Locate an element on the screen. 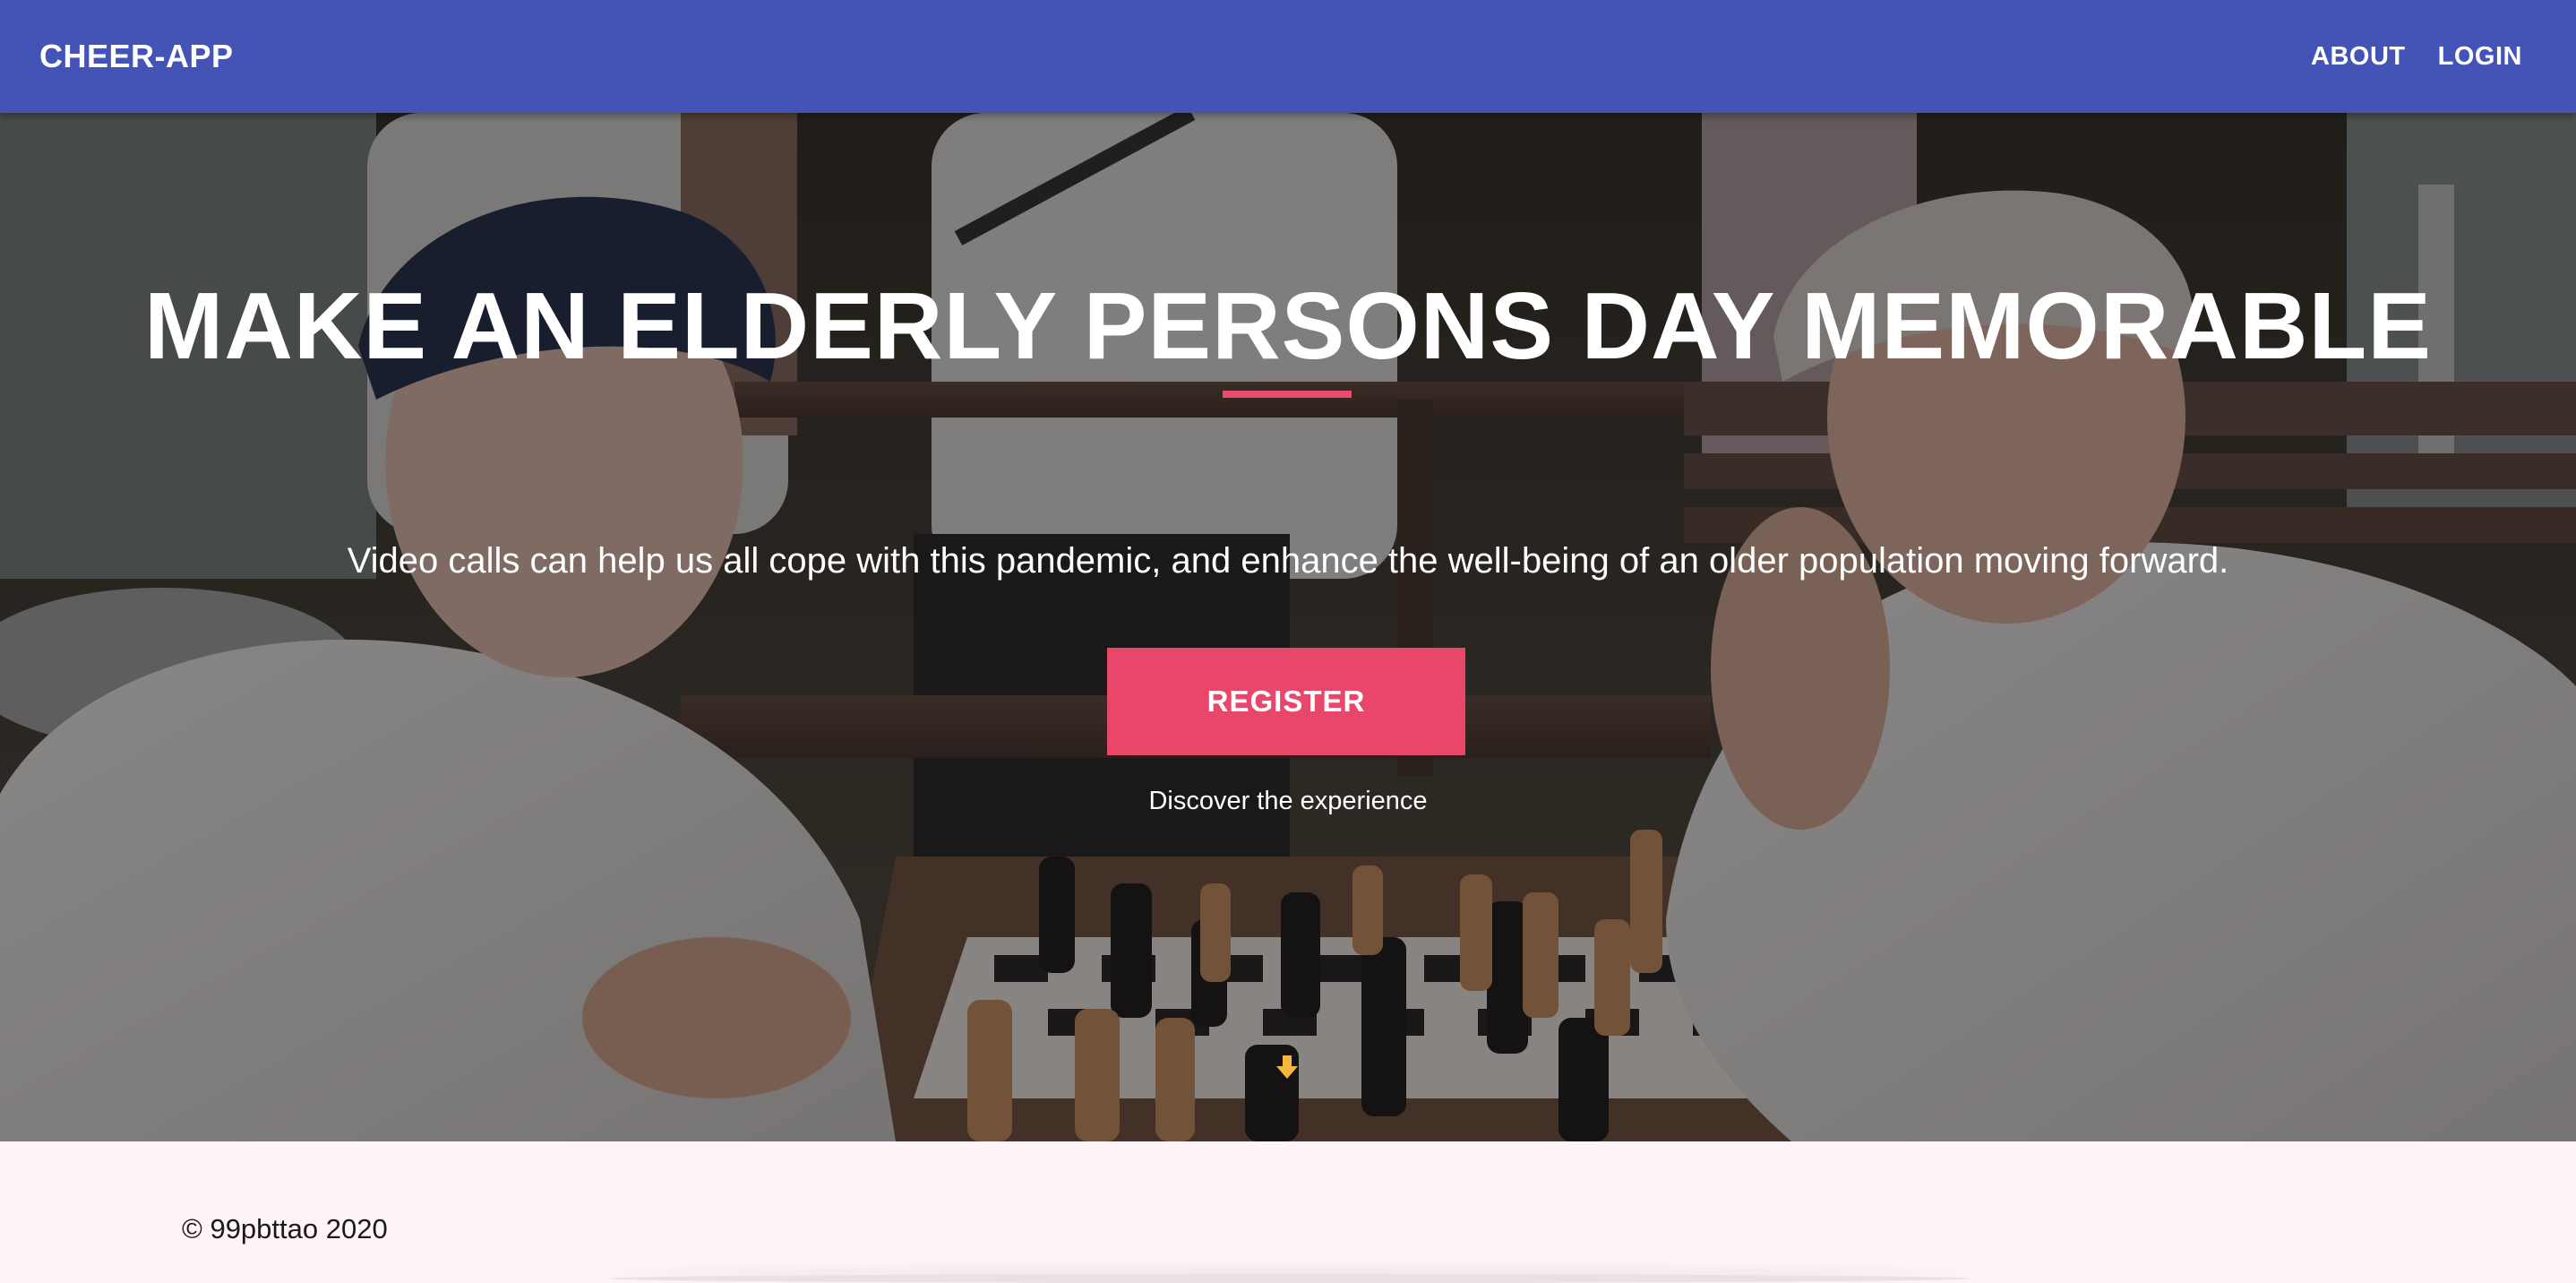  brand-logo-link: CHEER-APP is located at coordinates (136, 56).